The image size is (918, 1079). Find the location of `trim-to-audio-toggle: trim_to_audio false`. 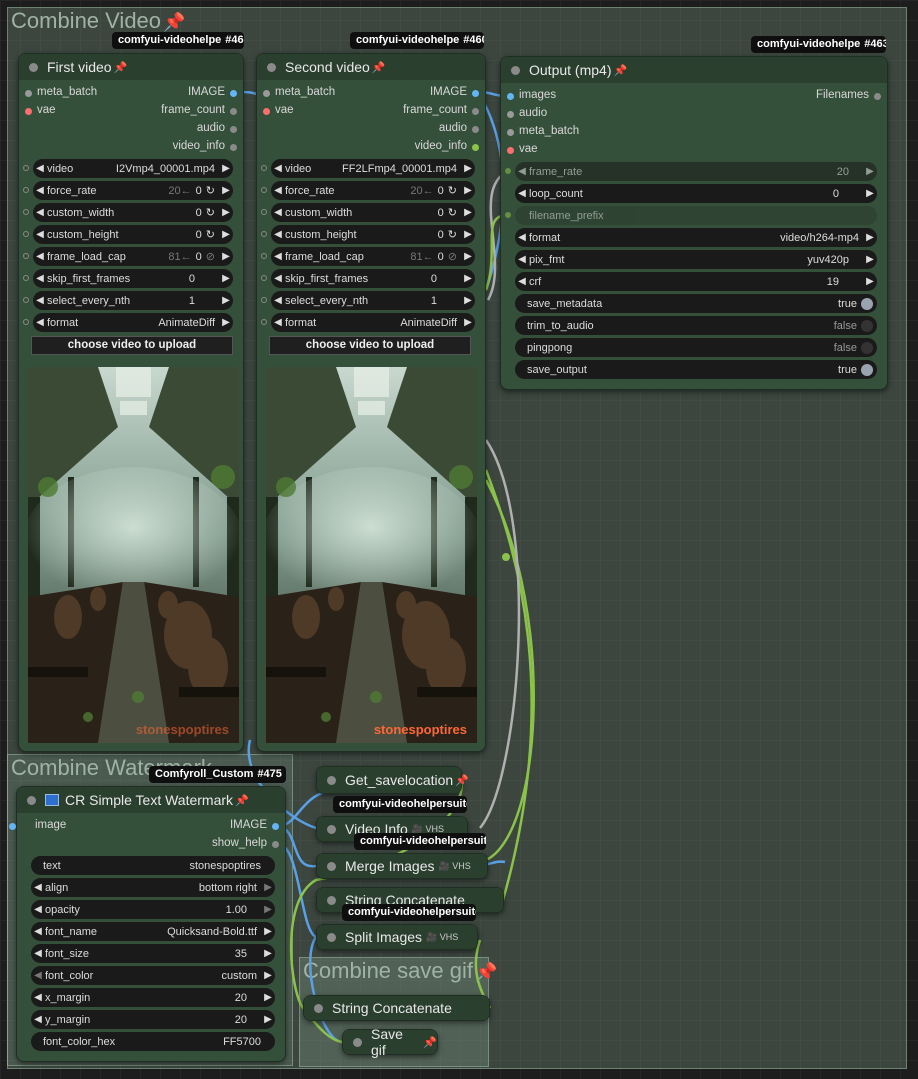

trim-to-audio-toggle: trim_to_audio false is located at coordinates (696, 325).